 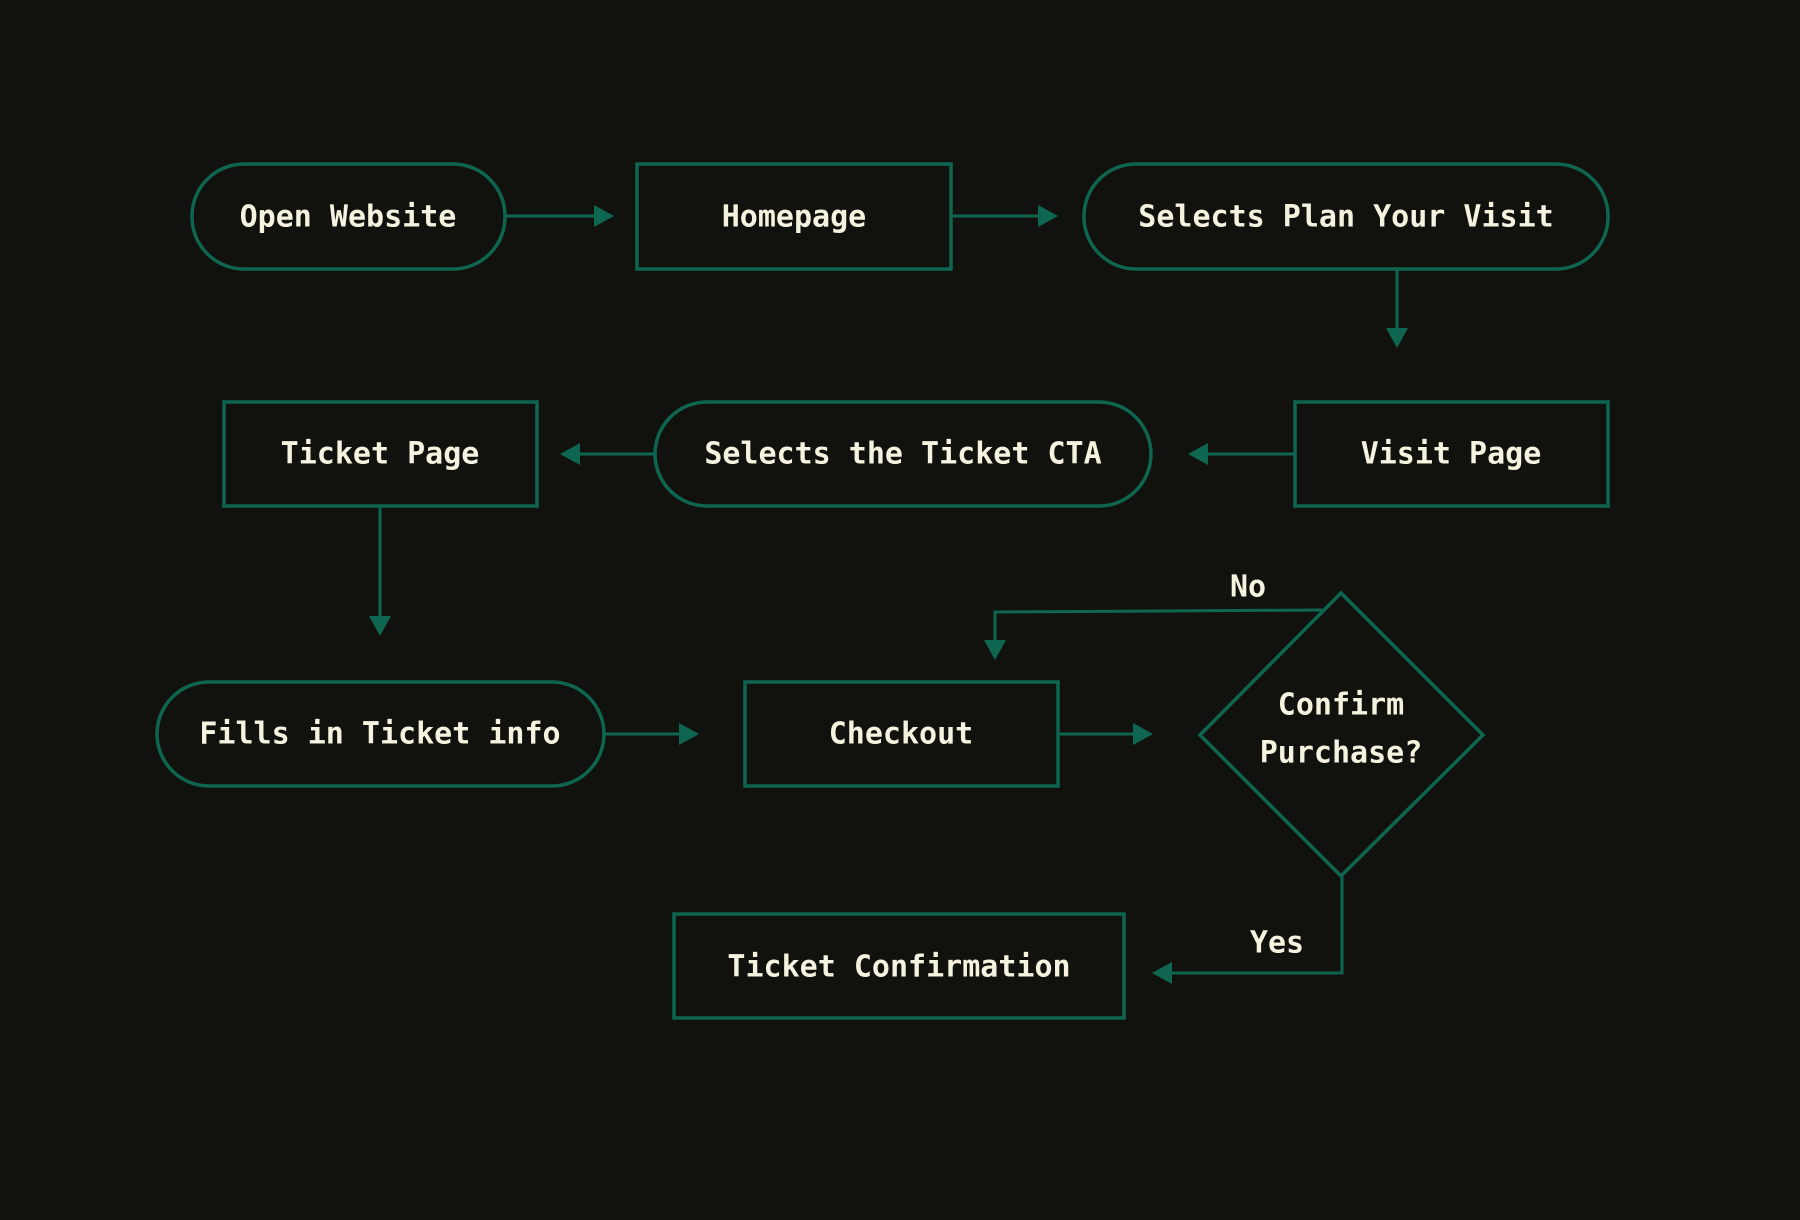 I want to click on edge-ticketpage-to-fills, so click(x=380, y=571).